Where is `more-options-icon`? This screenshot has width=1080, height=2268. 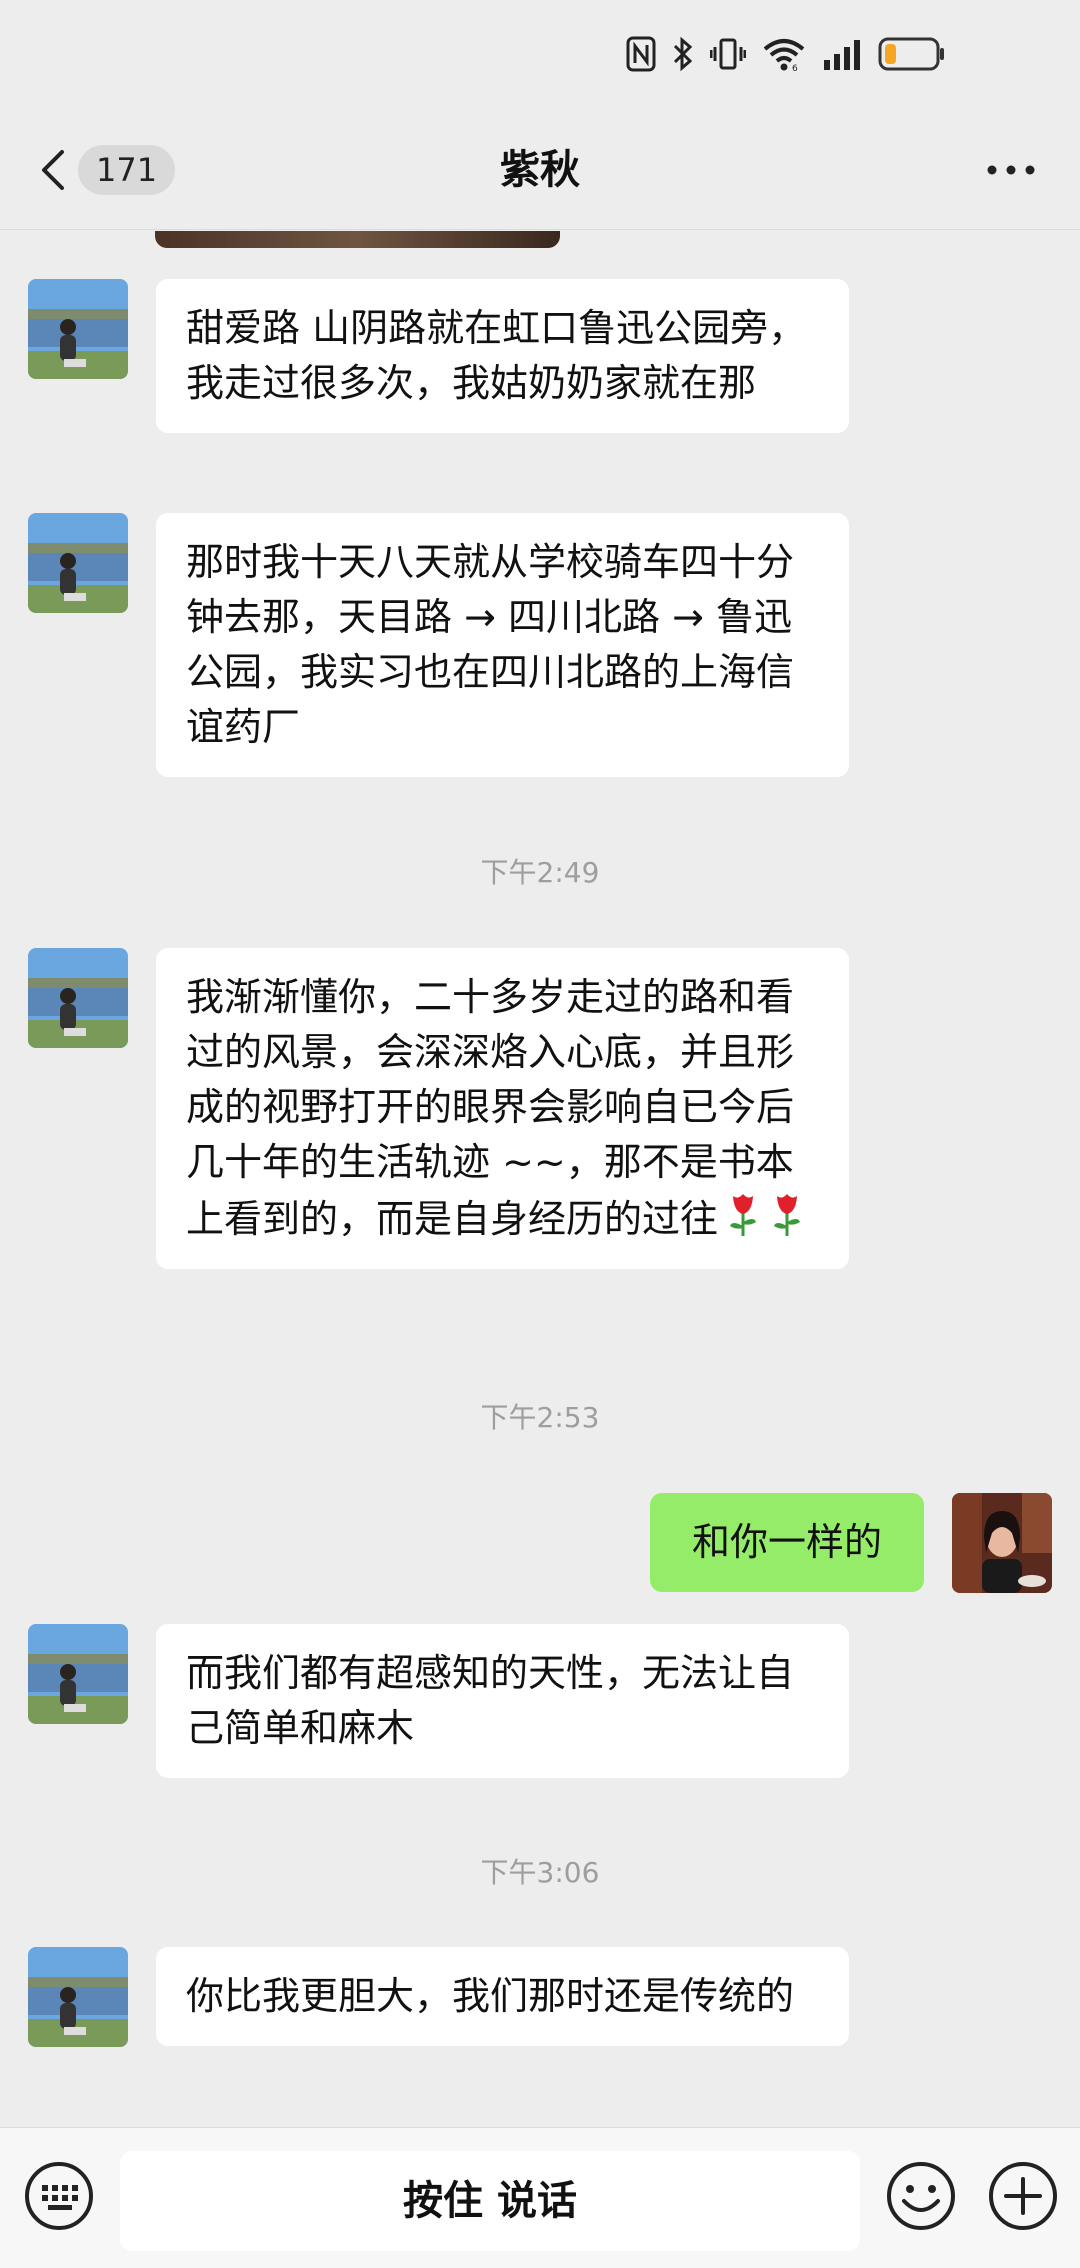 more-options-icon is located at coordinates (1011, 170).